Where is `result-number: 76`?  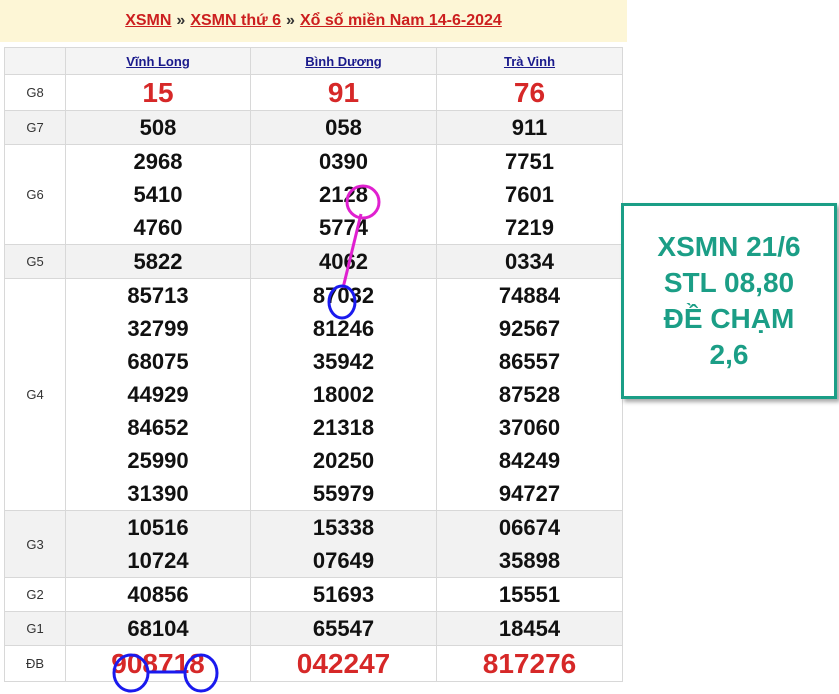
result-number: 76 is located at coordinates (529, 92).